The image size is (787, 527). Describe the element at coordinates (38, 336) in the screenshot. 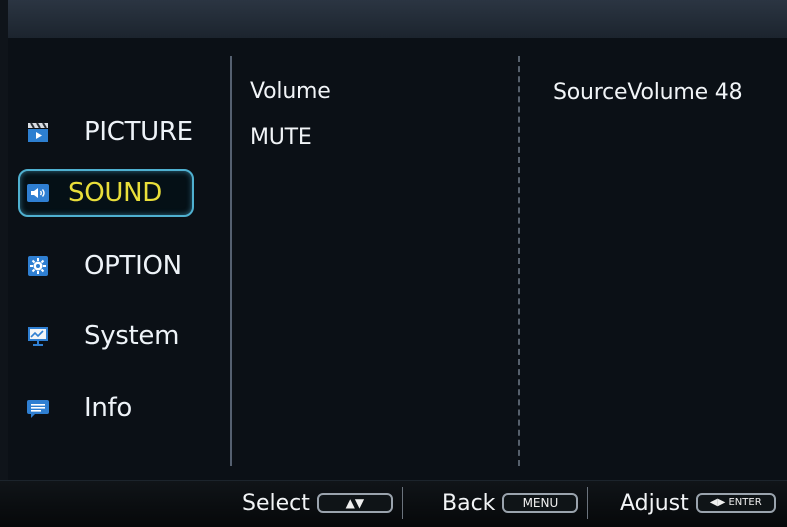

I see `monitor-chart-icon` at that location.